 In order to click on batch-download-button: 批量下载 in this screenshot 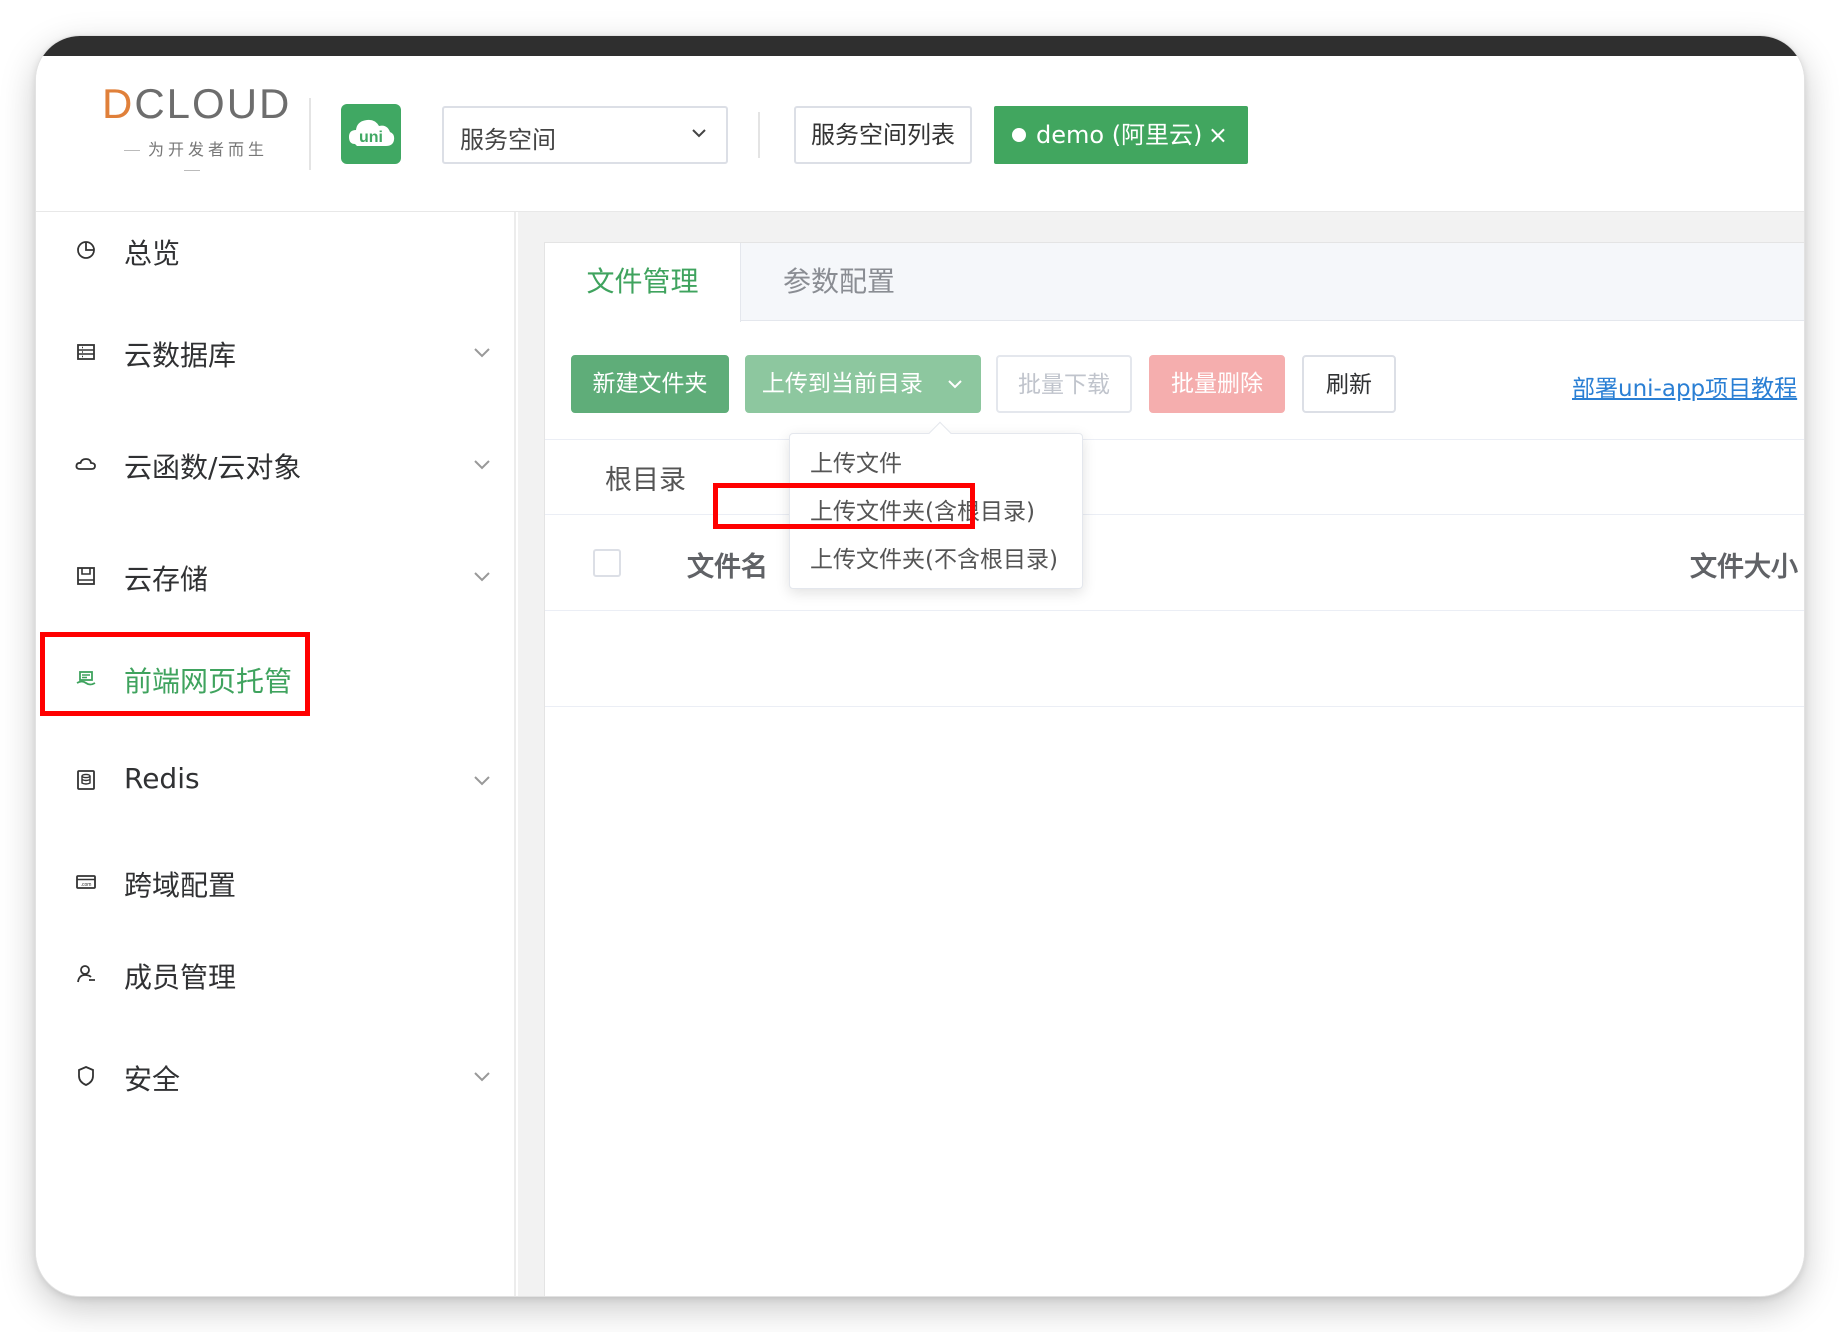, I will do `click(1064, 384)`.